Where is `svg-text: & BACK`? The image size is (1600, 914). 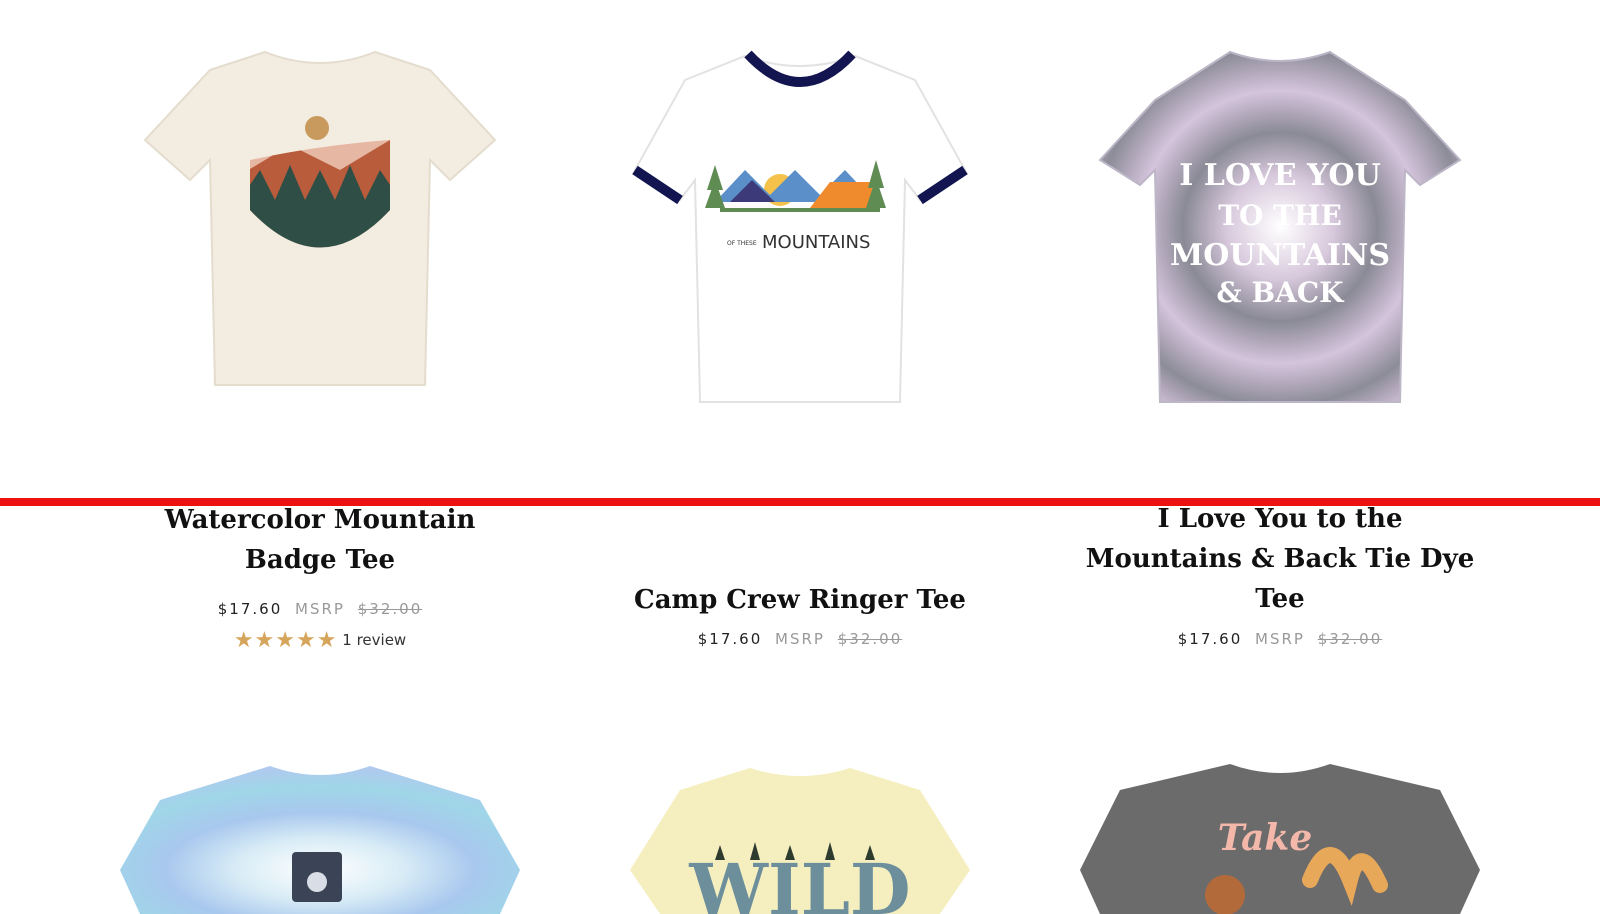 svg-text: & BACK is located at coordinates (1280, 292).